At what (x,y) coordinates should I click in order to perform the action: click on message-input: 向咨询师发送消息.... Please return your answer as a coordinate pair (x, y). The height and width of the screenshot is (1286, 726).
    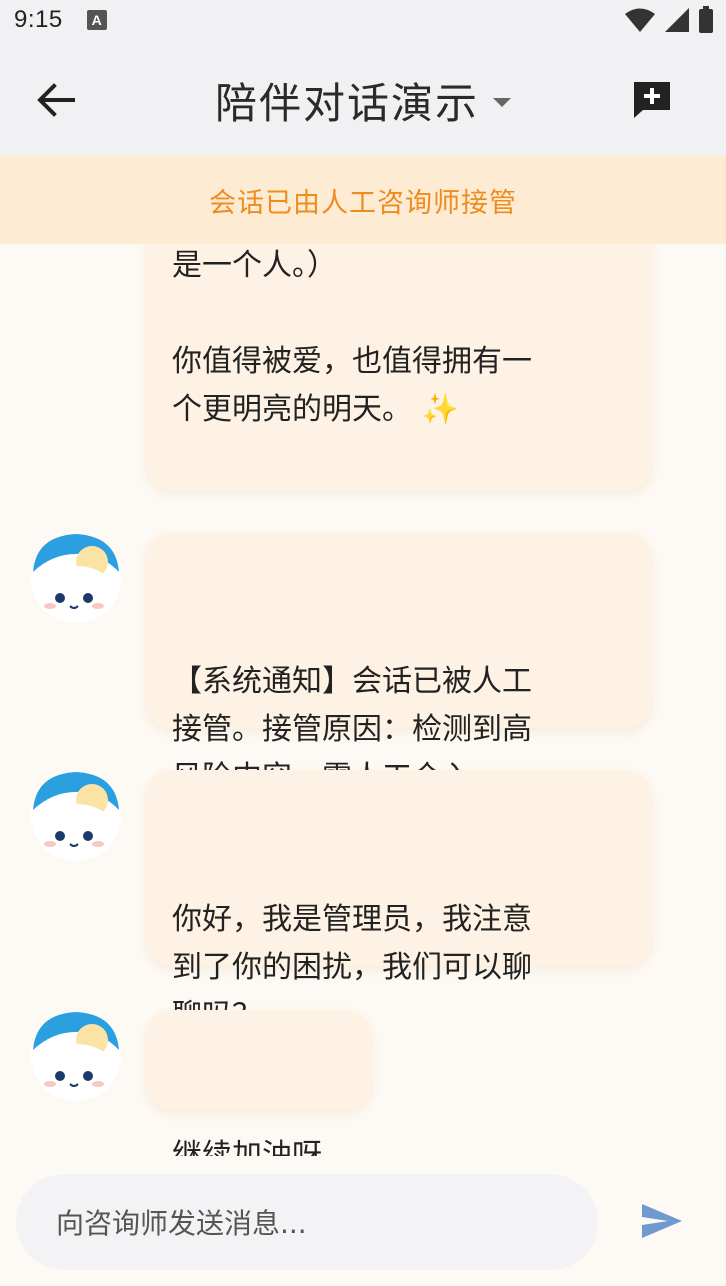
    Looking at the image, I should click on (307, 1222).